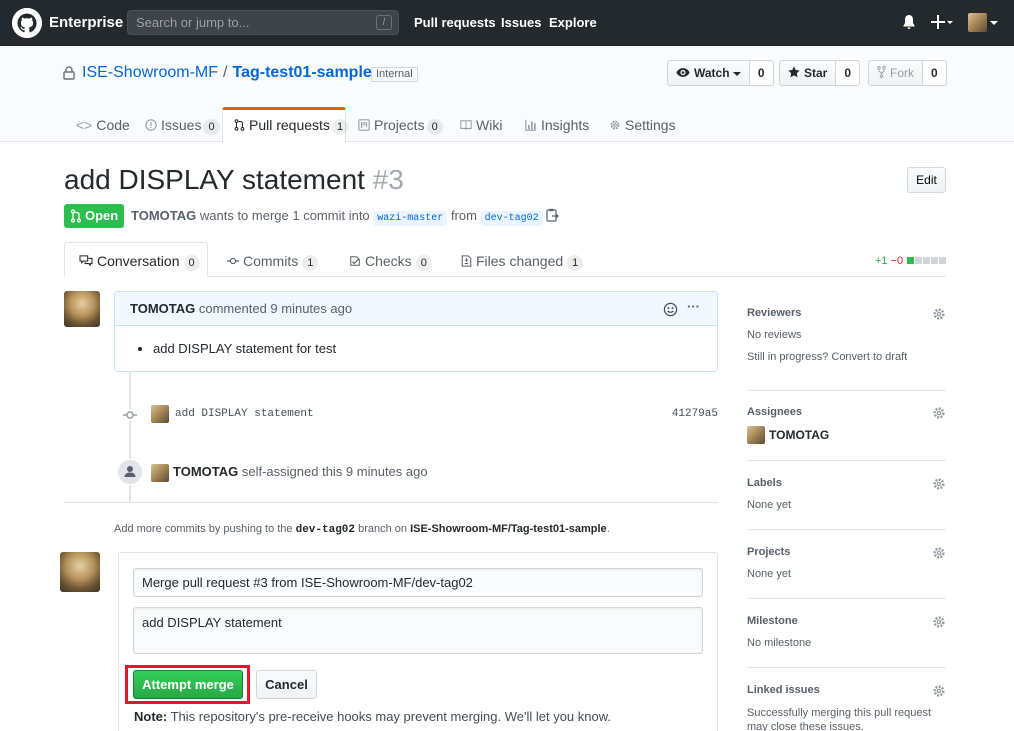 The height and width of the screenshot is (731, 1014). What do you see at coordinates (191, 263) in the screenshot?
I see `conversation-counter: 0` at bounding box center [191, 263].